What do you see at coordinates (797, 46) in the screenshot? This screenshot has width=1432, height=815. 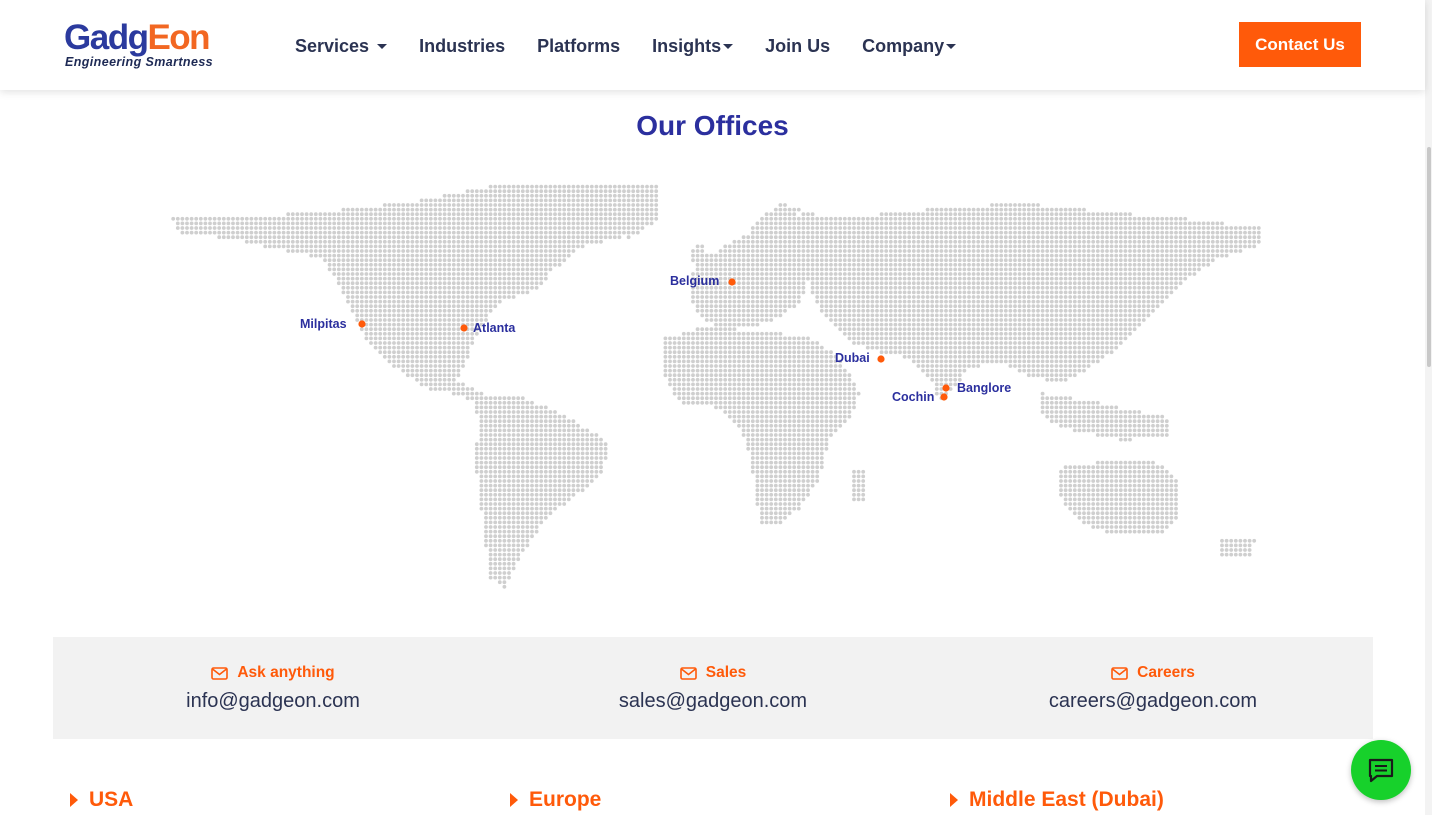 I see `nav-join-us: Join Us` at bounding box center [797, 46].